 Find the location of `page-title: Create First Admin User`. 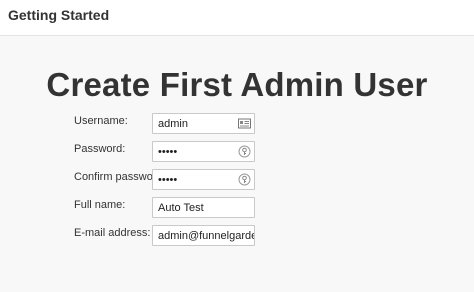

page-title: Create First Admin User is located at coordinates (237, 84).